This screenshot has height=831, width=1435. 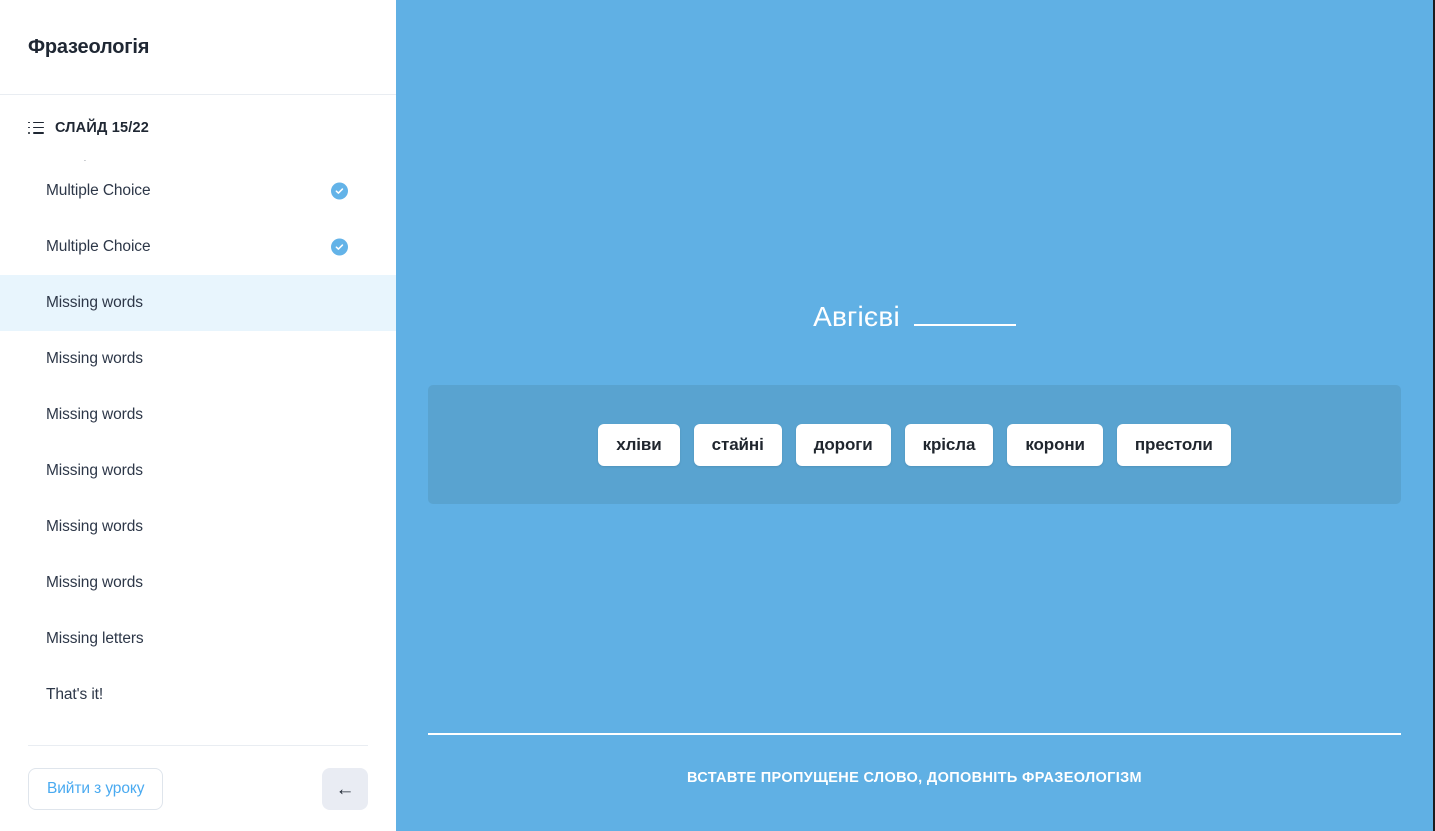 What do you see at coordinates (198, 47) in the screenshot?
I see `sidebar-header: Фразеологія` at bounding box center [198, 47].